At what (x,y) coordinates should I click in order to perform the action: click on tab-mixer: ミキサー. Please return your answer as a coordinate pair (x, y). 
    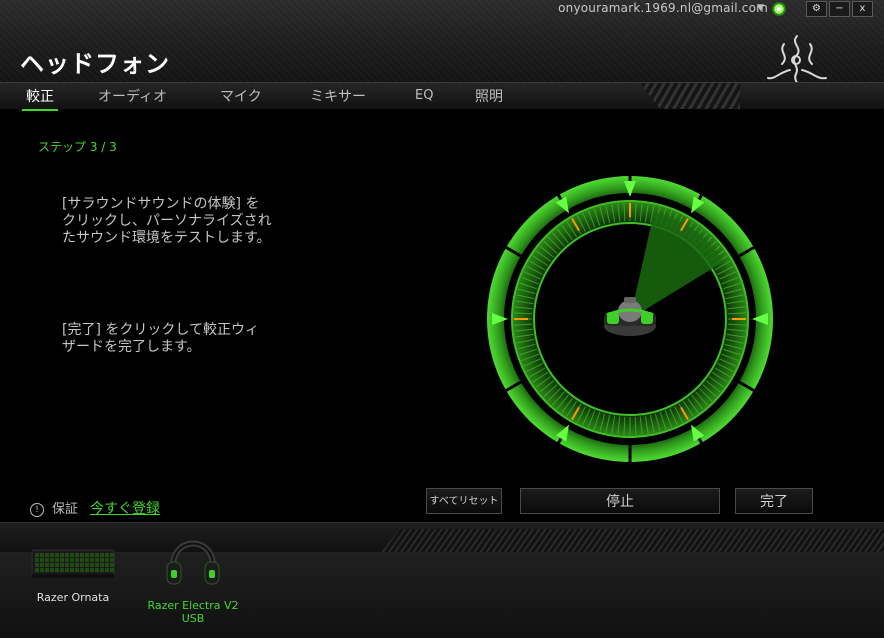
    Looking at the image, I should click on (338, 96).